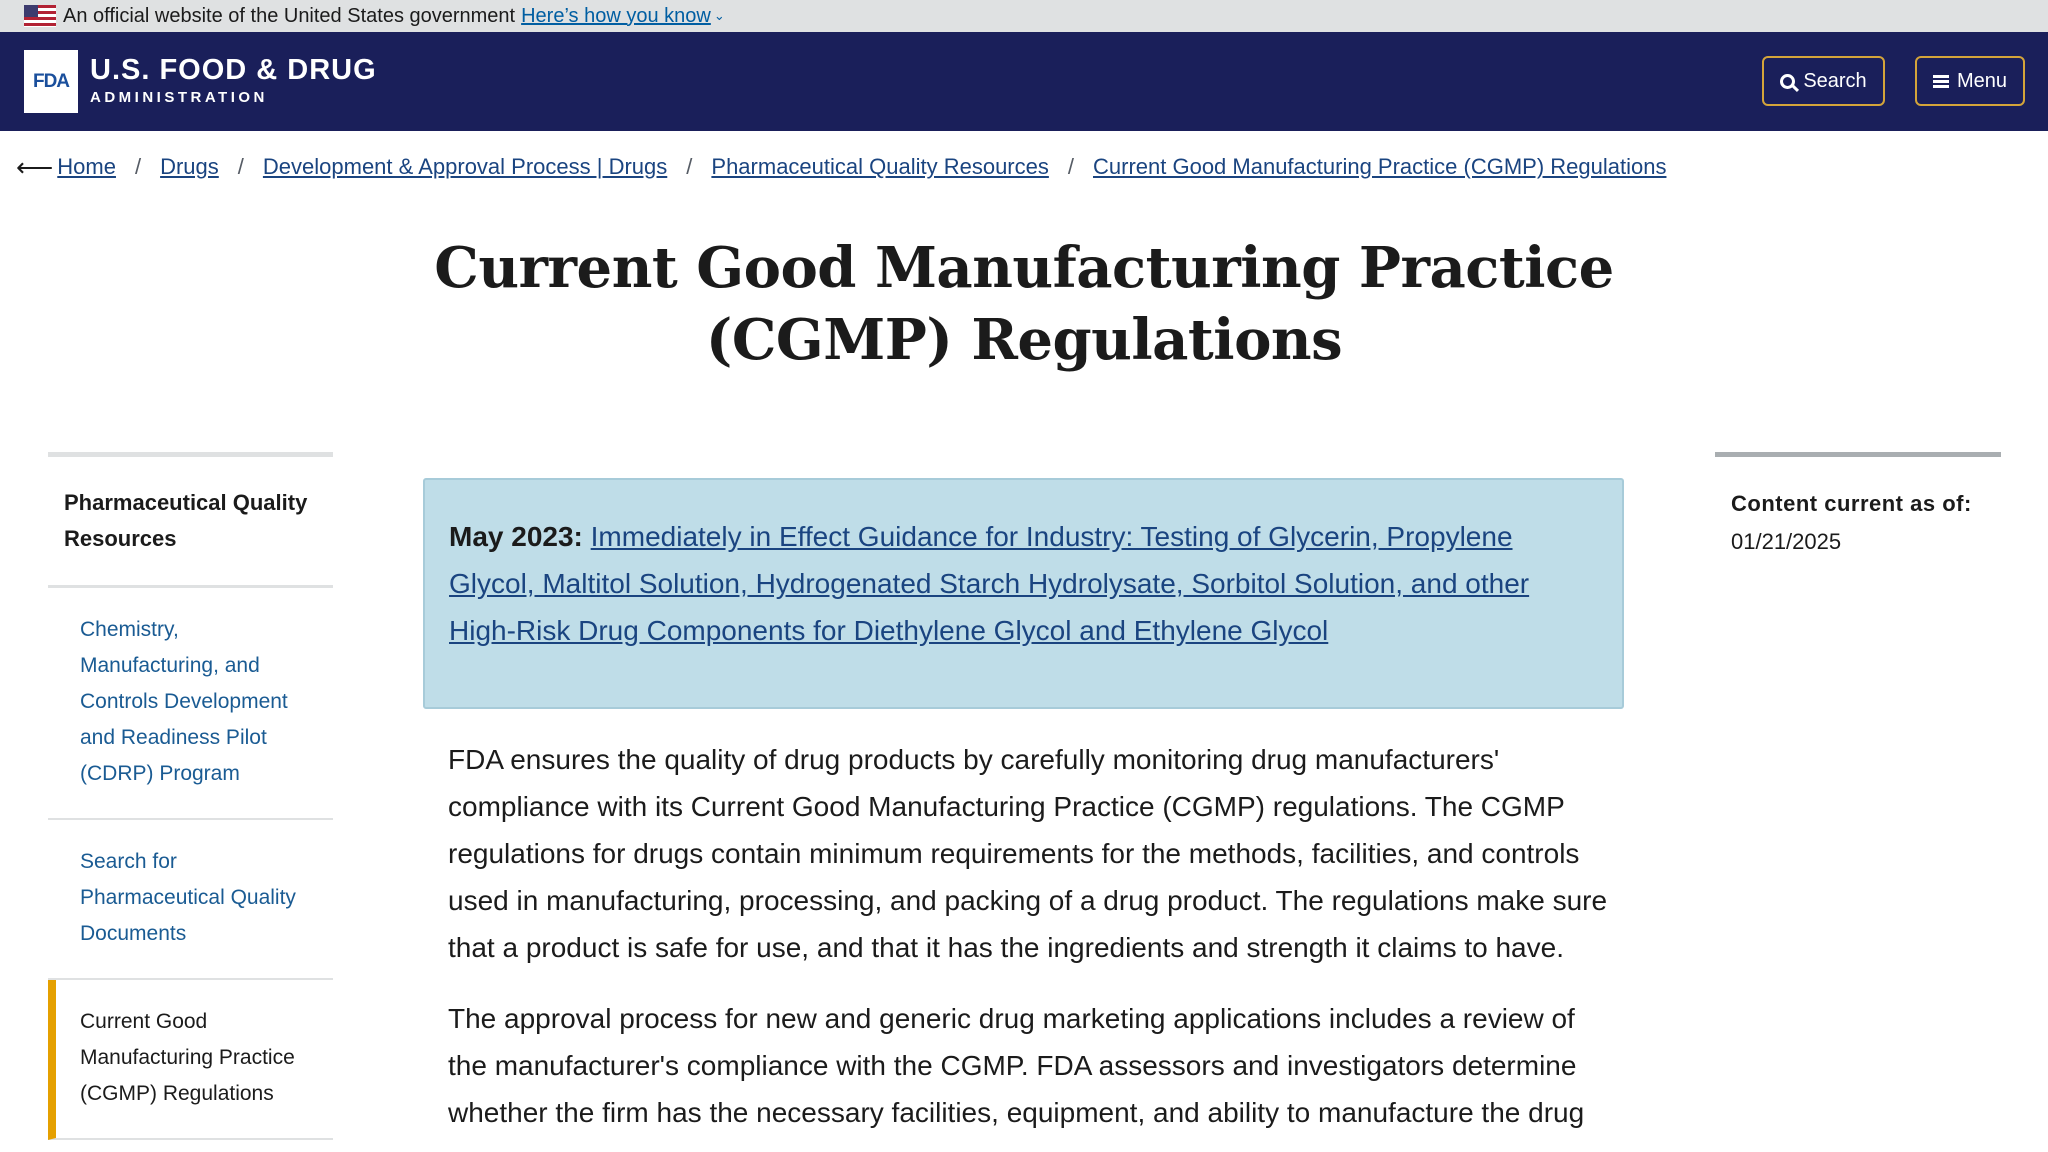 The height and width of the screenshot is (1152, 2048). Describe the element at coordinates (1982, 80) in the screenshot. I see `menu-button-label: Menu` at that location.